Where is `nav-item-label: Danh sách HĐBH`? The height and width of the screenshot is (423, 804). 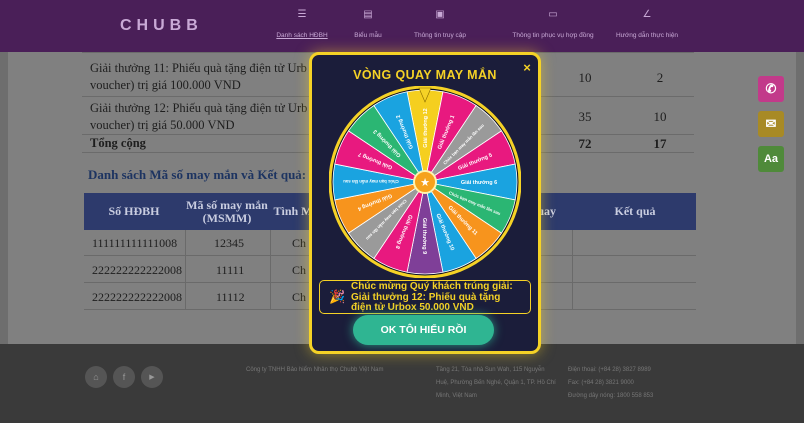
nav-item-label: Danh sách HĐBH is located at coordinates (302, 35).